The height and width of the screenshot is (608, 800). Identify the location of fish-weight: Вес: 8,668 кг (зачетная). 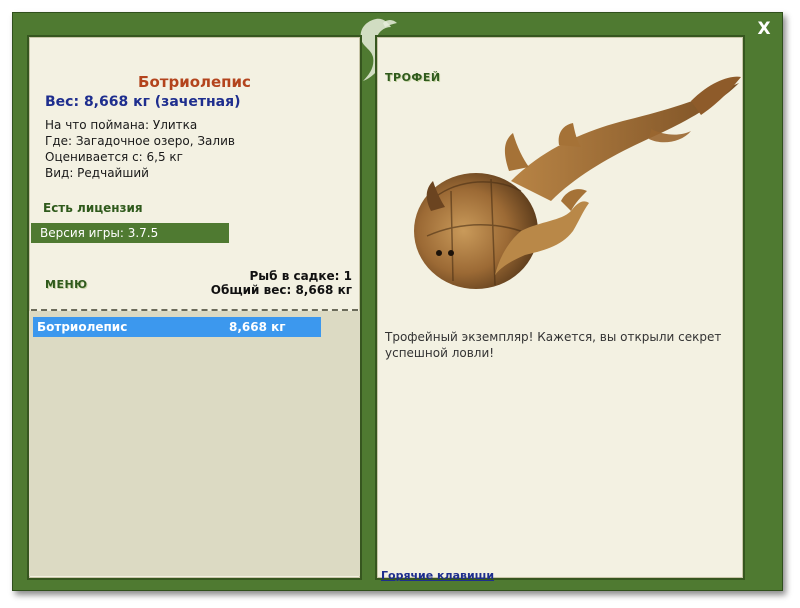
(143, 102).